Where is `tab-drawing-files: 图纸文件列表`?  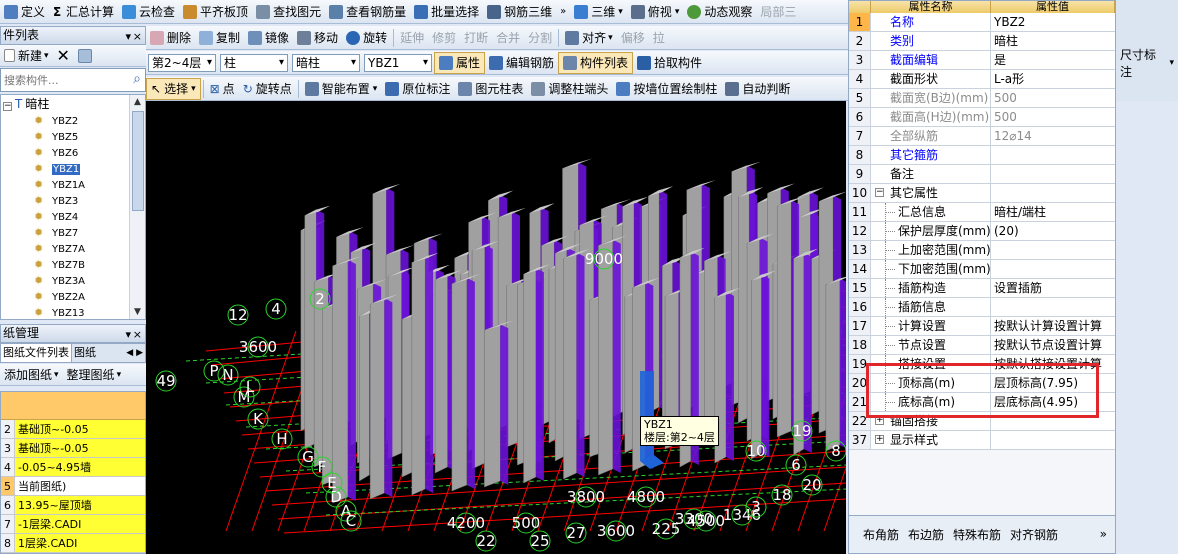 tab-drawing-files: 图纸文件列表 is located at coordinates (36, 353).